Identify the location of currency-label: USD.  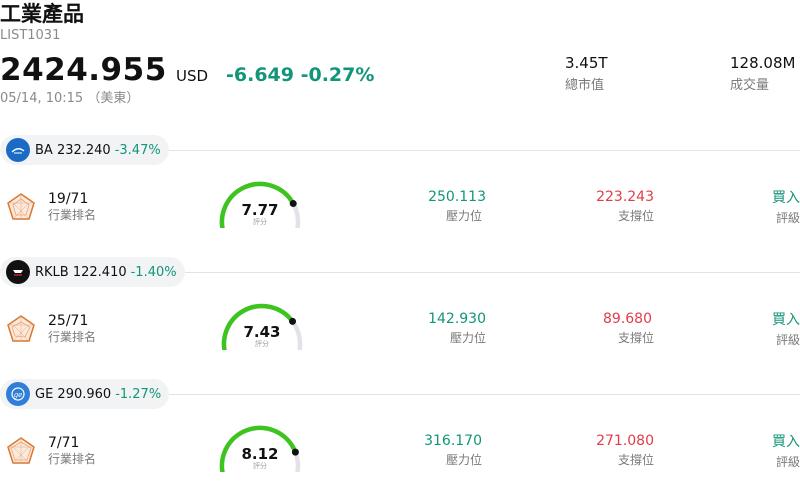
(192, 76).